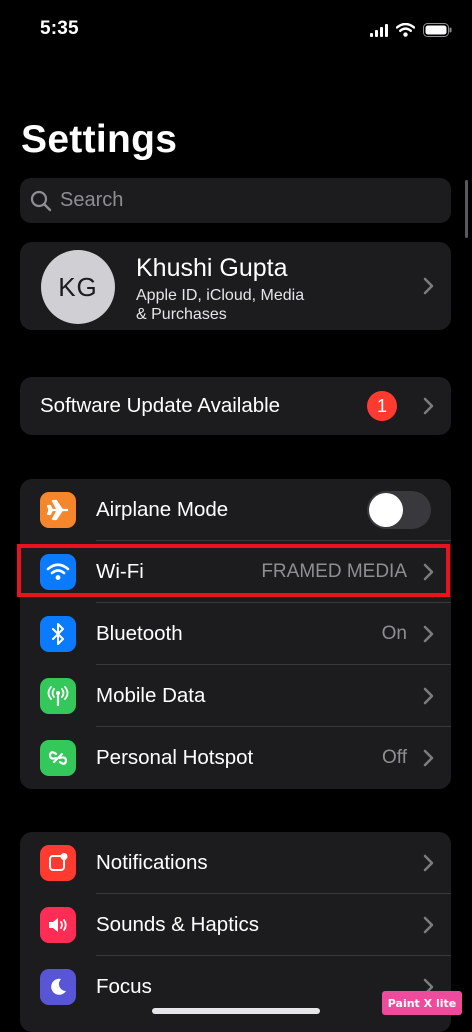 This screenshot has width=472, height=1032. I want to click on profile-subtitle: Apple ID, iCloud, Media & Purchases, so click(246, 305).